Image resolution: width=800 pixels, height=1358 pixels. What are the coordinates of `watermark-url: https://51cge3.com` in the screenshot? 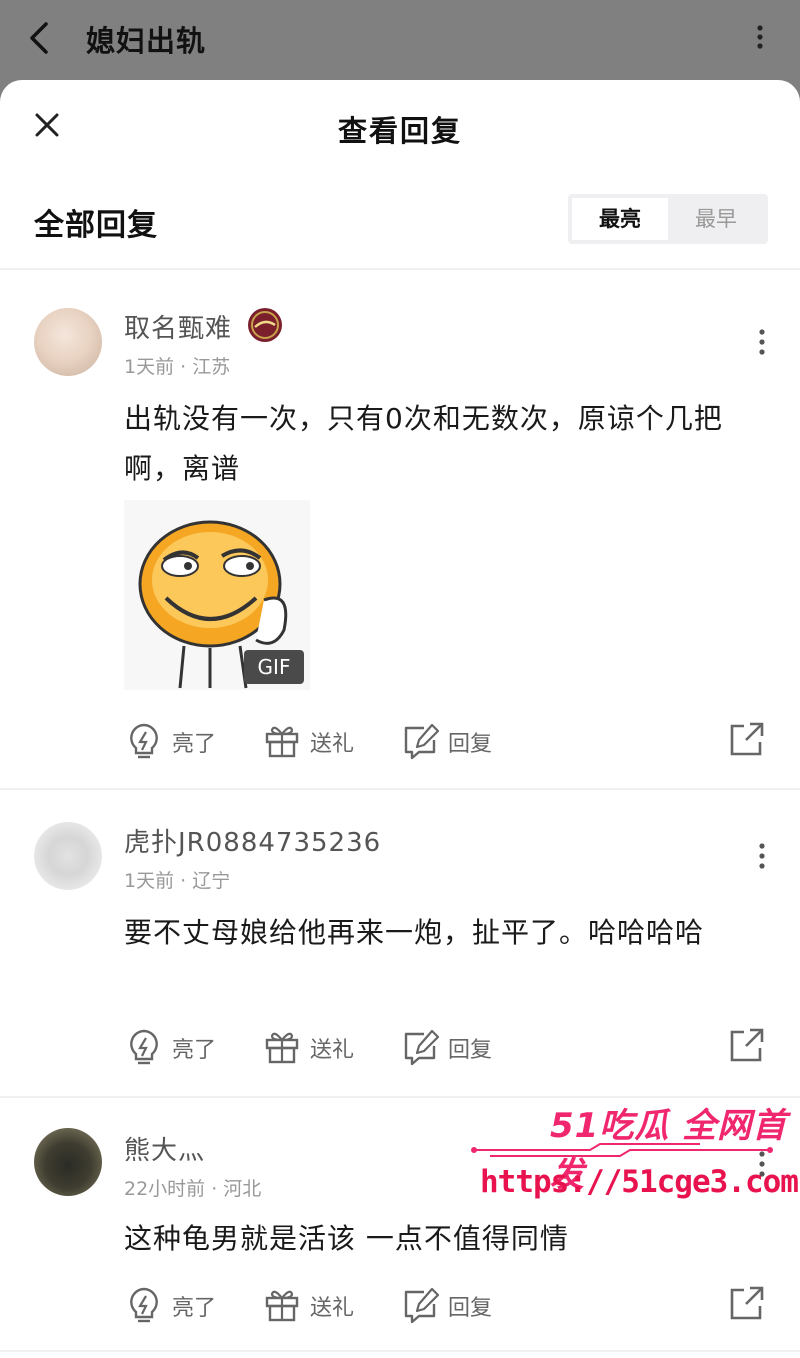 It's located at (639, 1182).